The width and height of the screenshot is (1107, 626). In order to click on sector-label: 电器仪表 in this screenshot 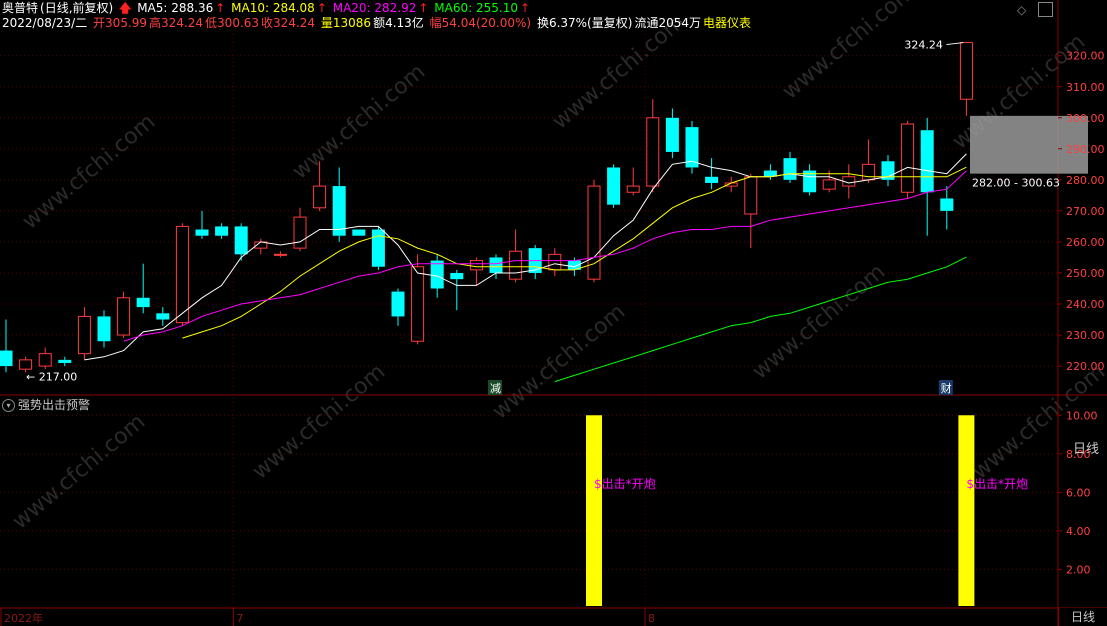, I will do `click(727, 23)`.